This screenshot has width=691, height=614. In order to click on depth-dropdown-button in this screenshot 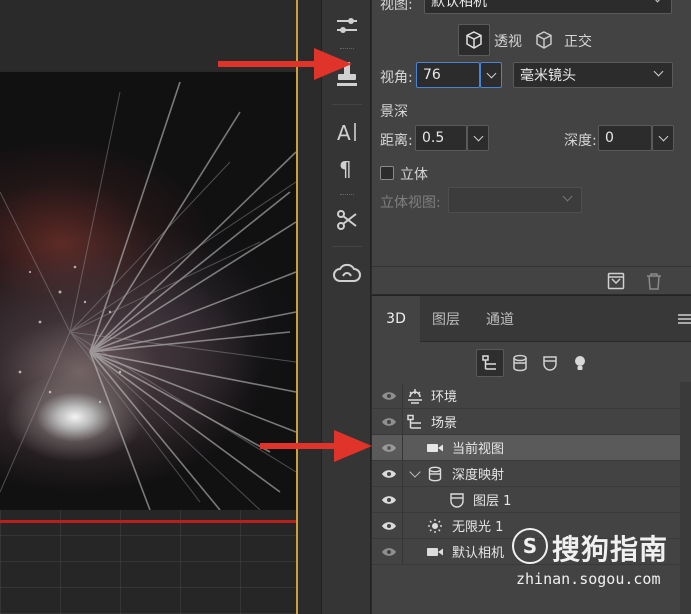, I will do `click(663, 138)`.